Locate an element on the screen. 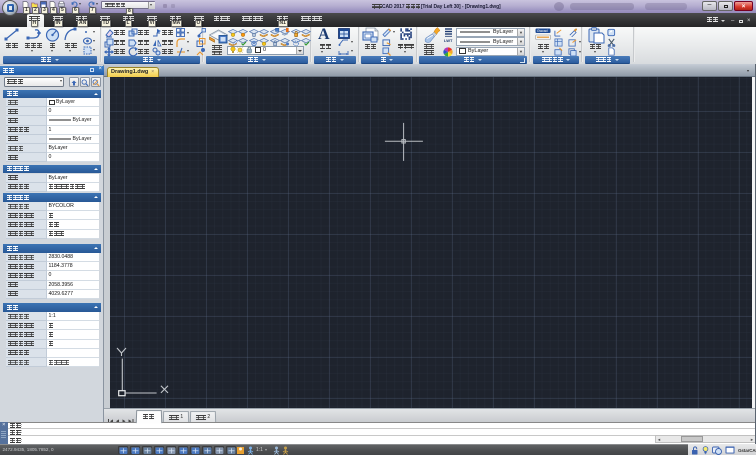  svg-text: Gwcad is located at coordinates (542, 31).